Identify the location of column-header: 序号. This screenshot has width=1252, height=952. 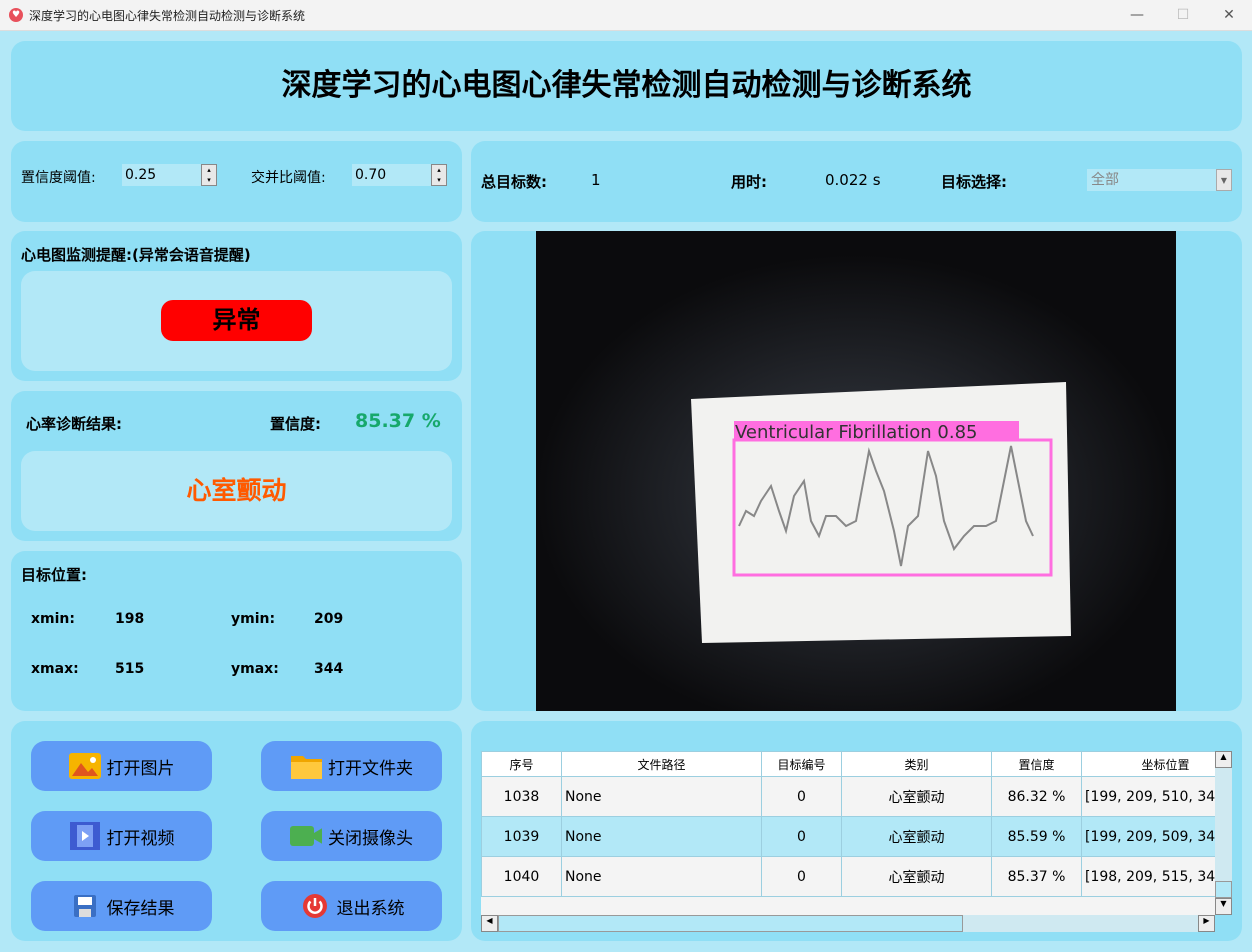
(521, 764).